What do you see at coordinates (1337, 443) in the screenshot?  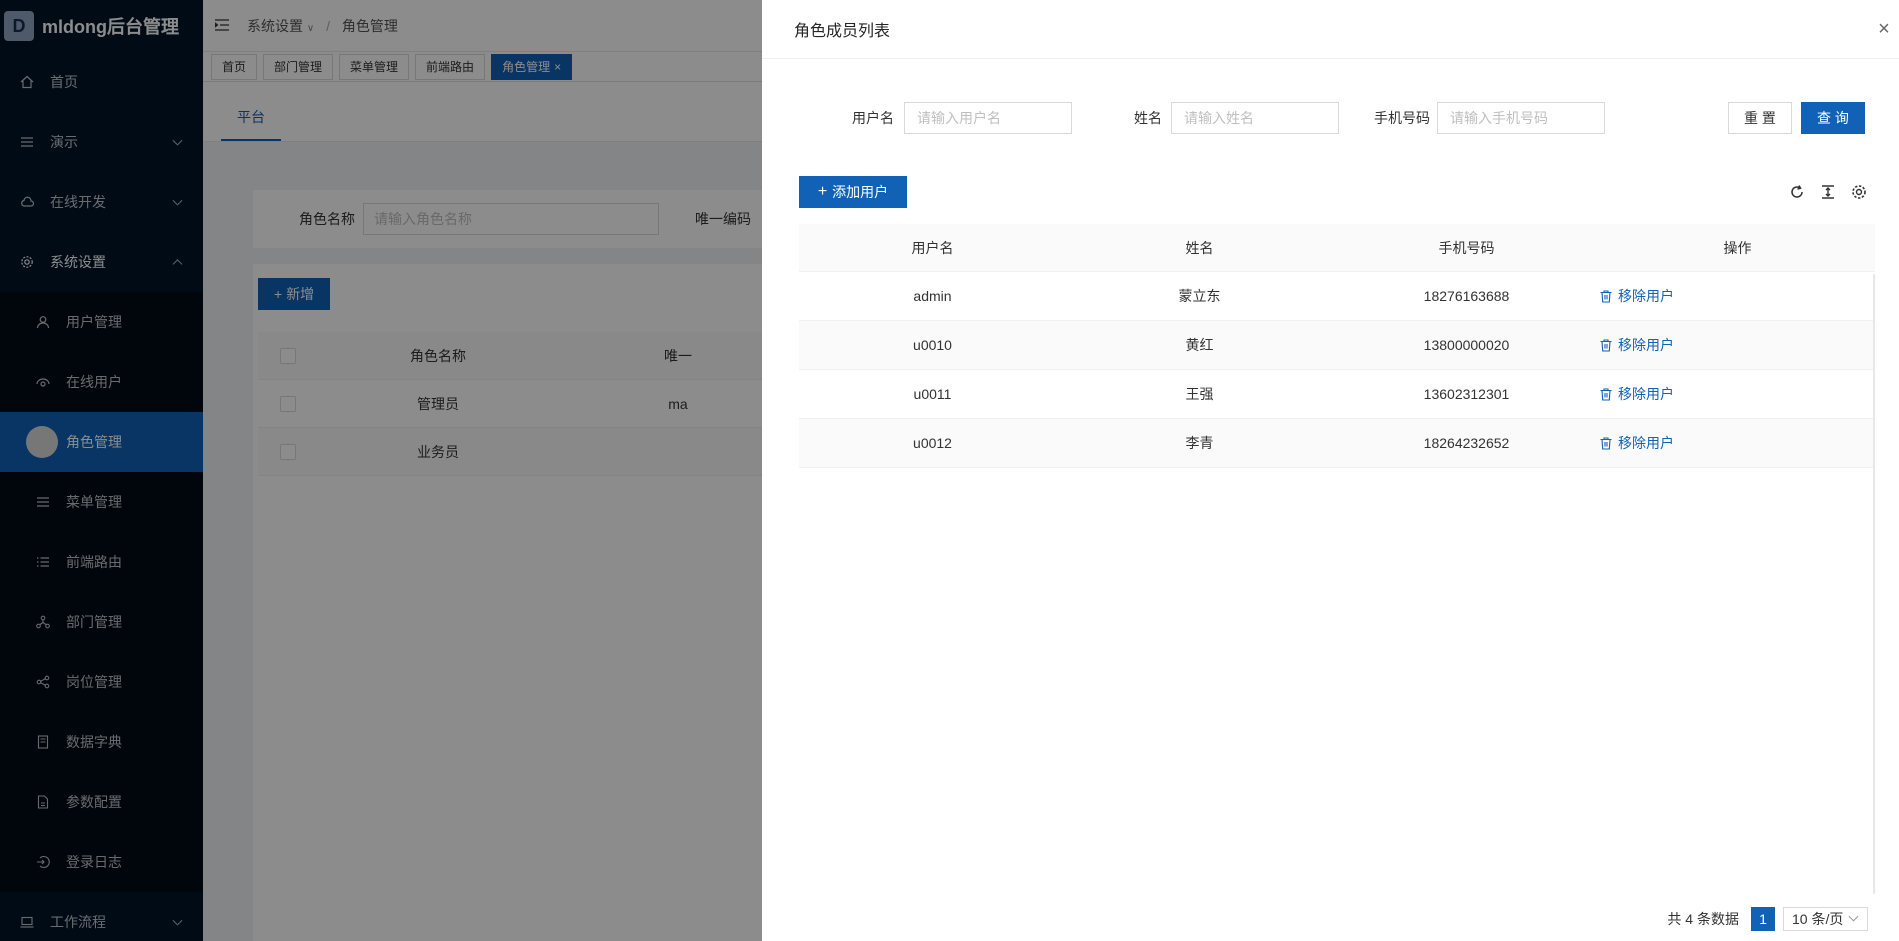 I see `table-row: u0012 李青 18264232652 移除用户` at bounding box center [1337, 443].